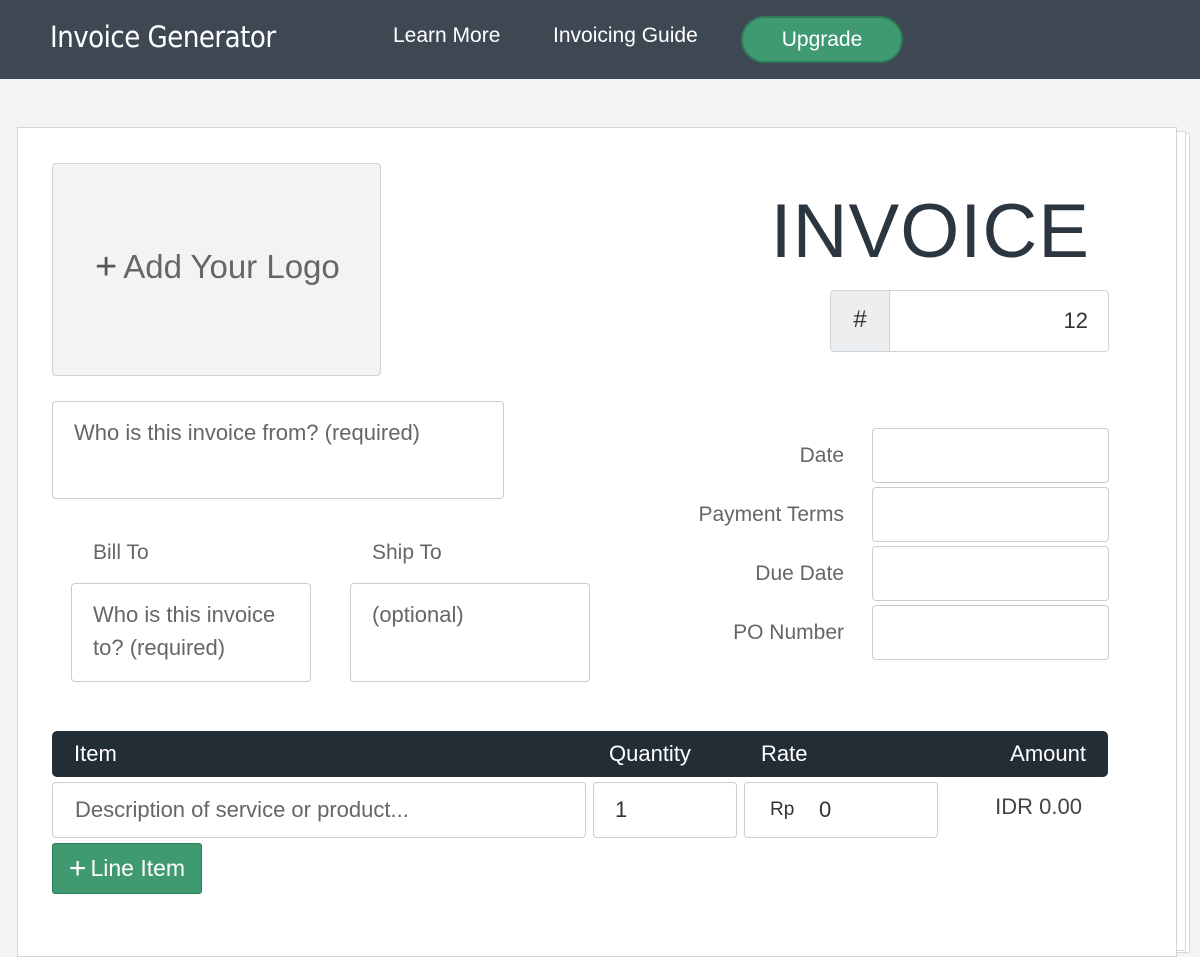 Image resolution: width=1200 pixels, height=957 pixels. What do you see at coordinates (799, 574) in the screenshot?
I see `due-date-label: Due Date` at bounding box center [799, 574].